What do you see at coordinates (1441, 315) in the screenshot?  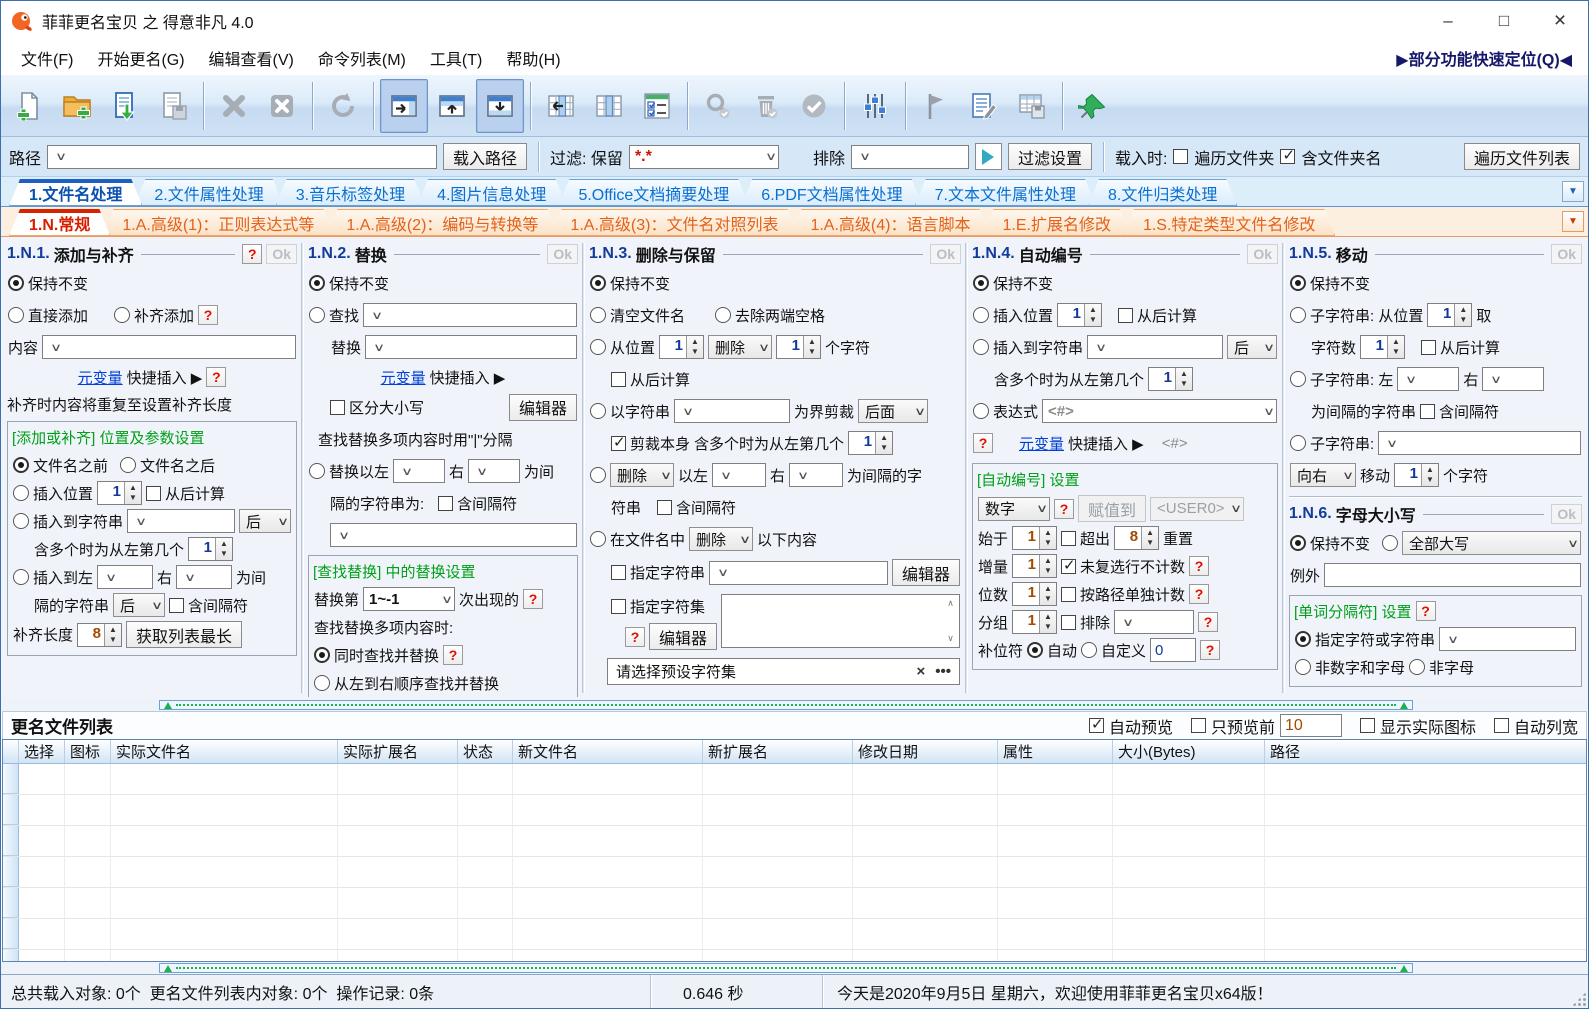 I see `p5-from-value: 1` at bounding box center [1441, 315].